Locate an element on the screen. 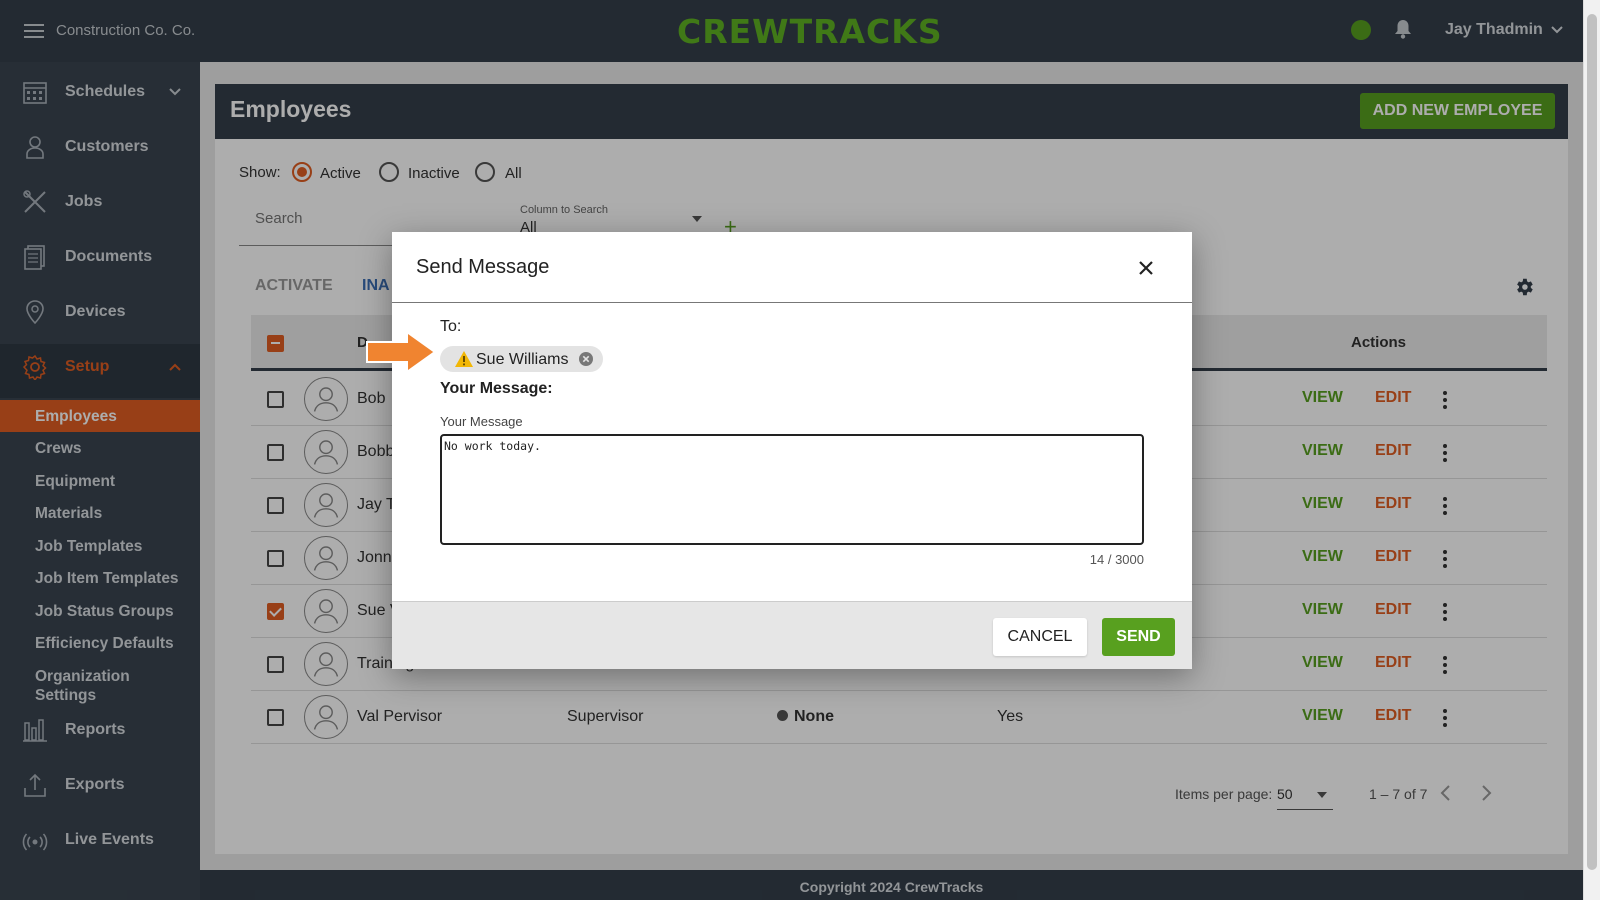  dialog-title: Send Message is located at coordinates (483, 267).